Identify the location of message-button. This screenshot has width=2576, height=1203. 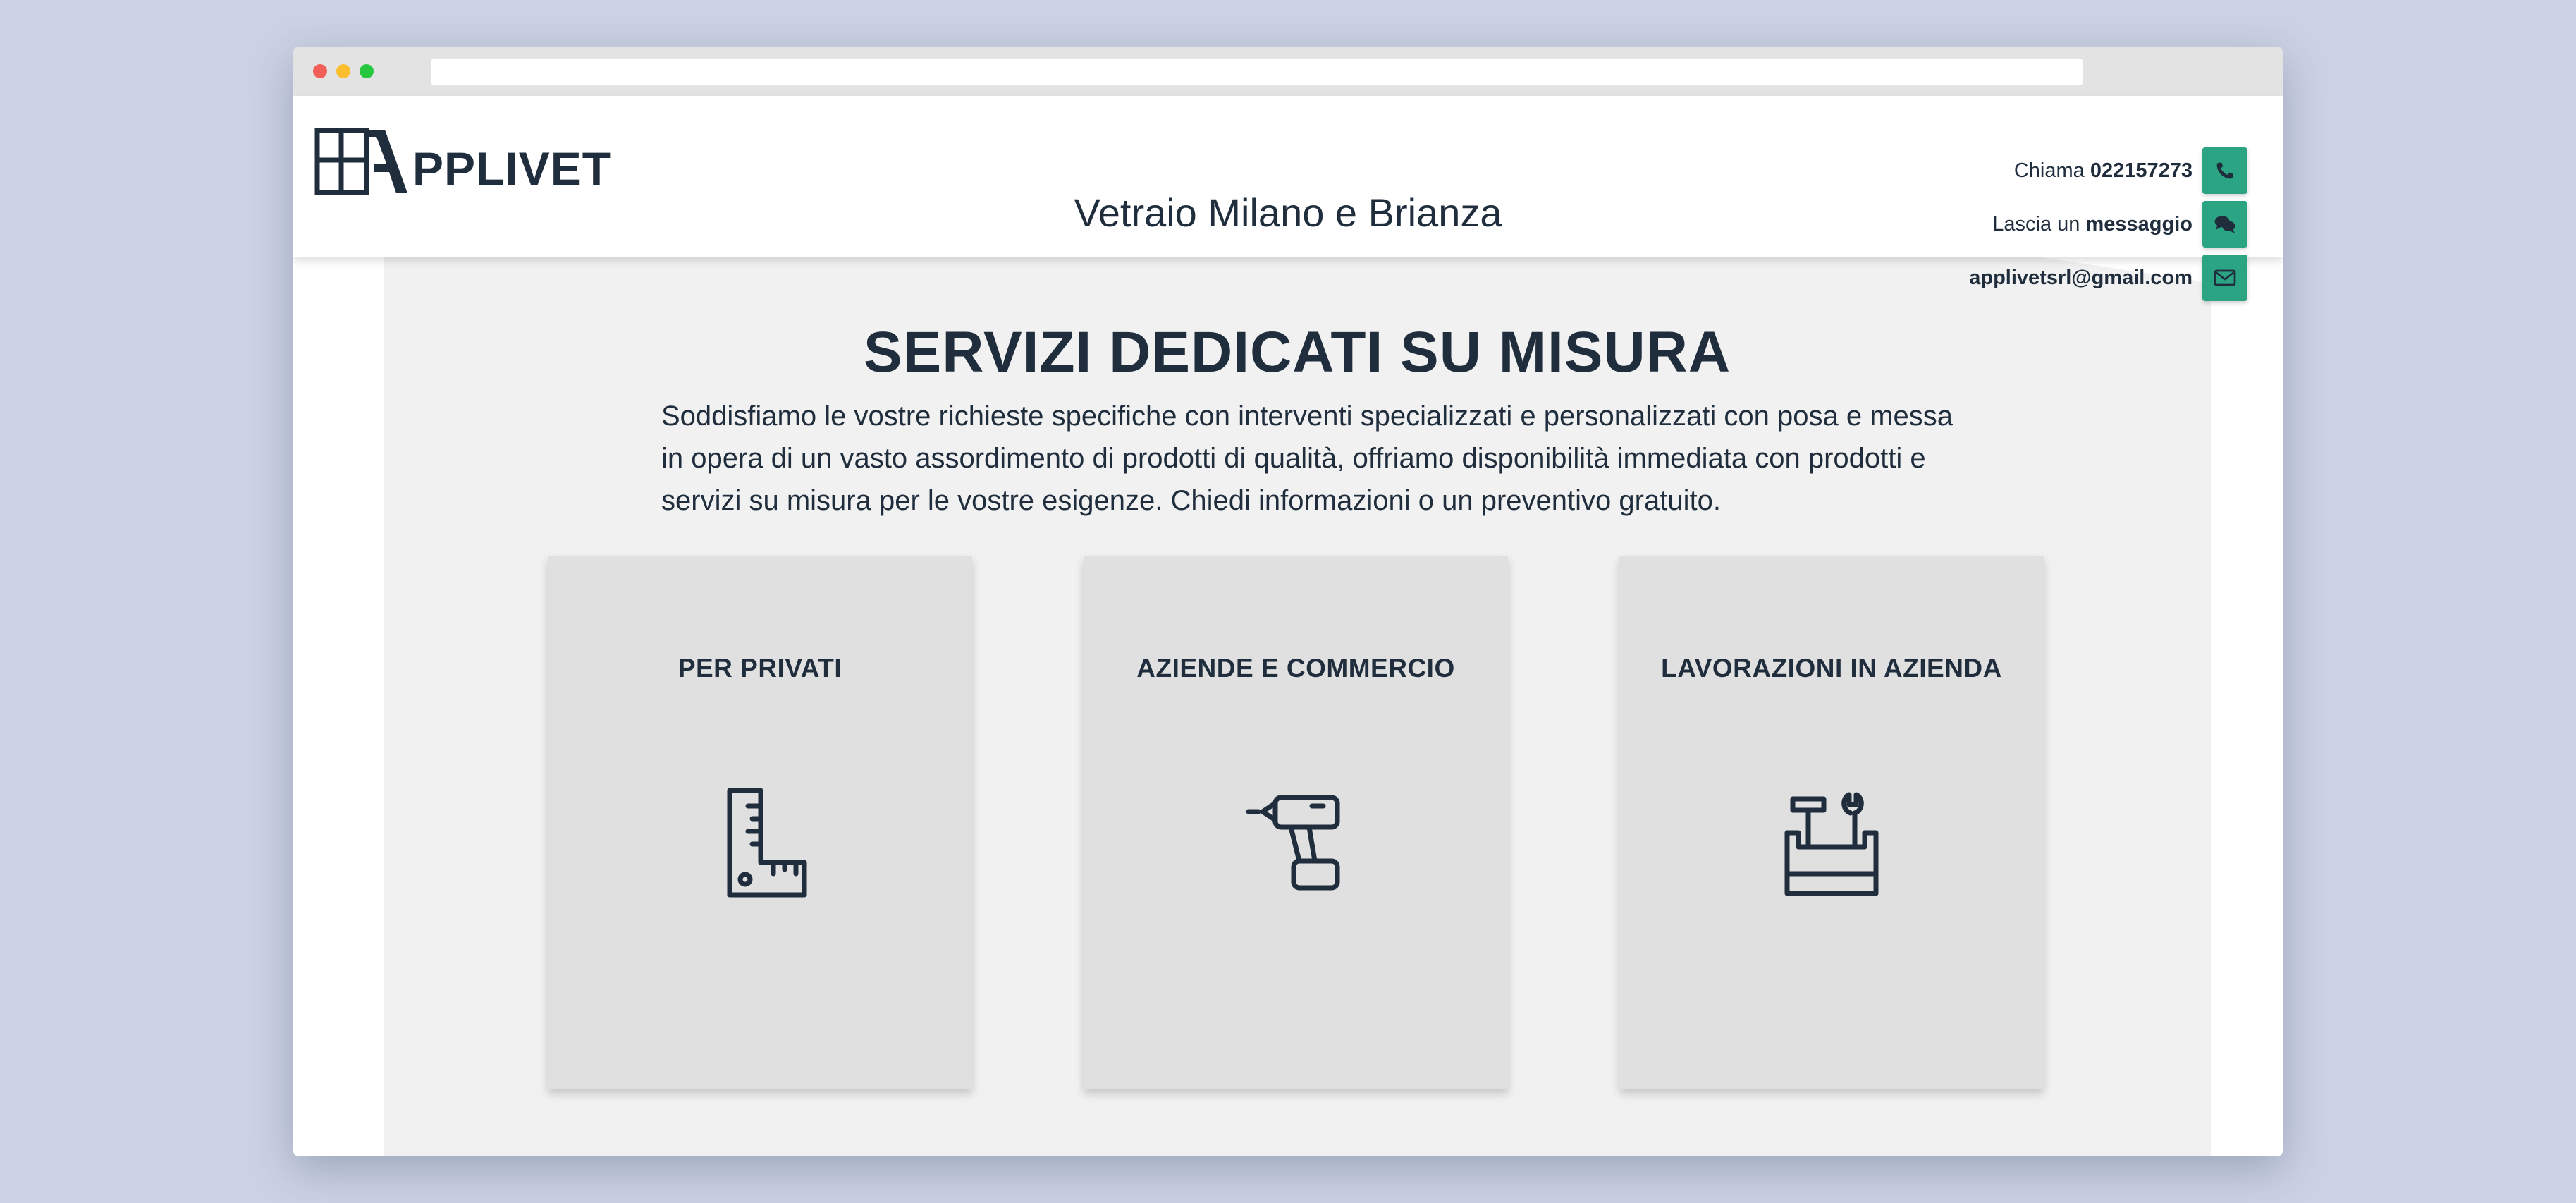
(2224, 224).